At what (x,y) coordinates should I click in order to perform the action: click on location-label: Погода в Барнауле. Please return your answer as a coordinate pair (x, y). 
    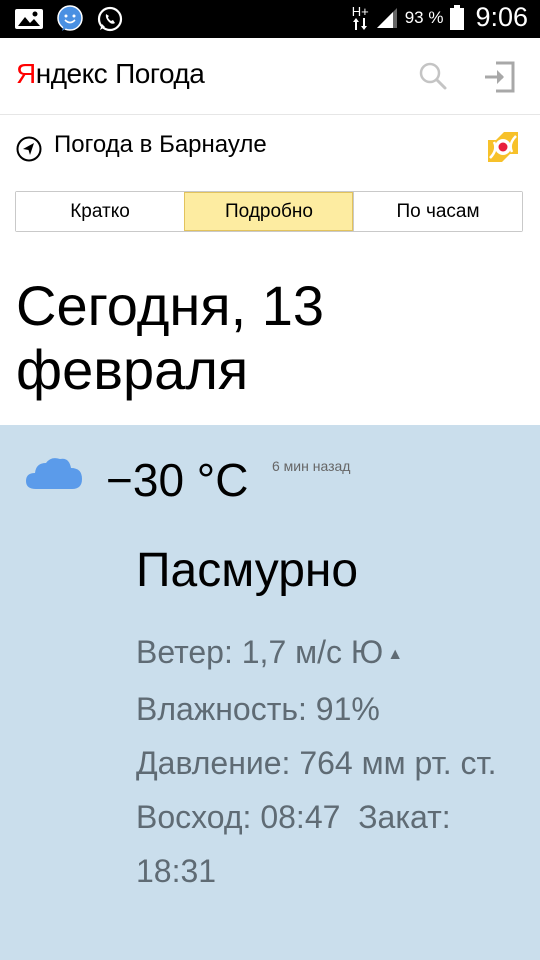
    Looking at the image, I should click on (160, 145).